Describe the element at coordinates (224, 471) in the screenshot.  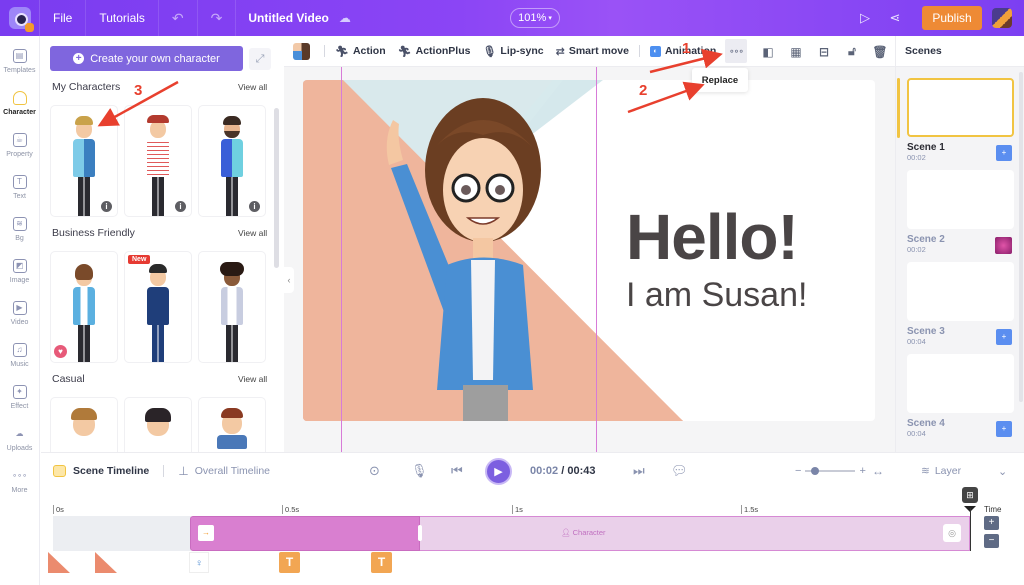
I see `tab-overall-timeline: ⊥ Overall Timeline` at that location.